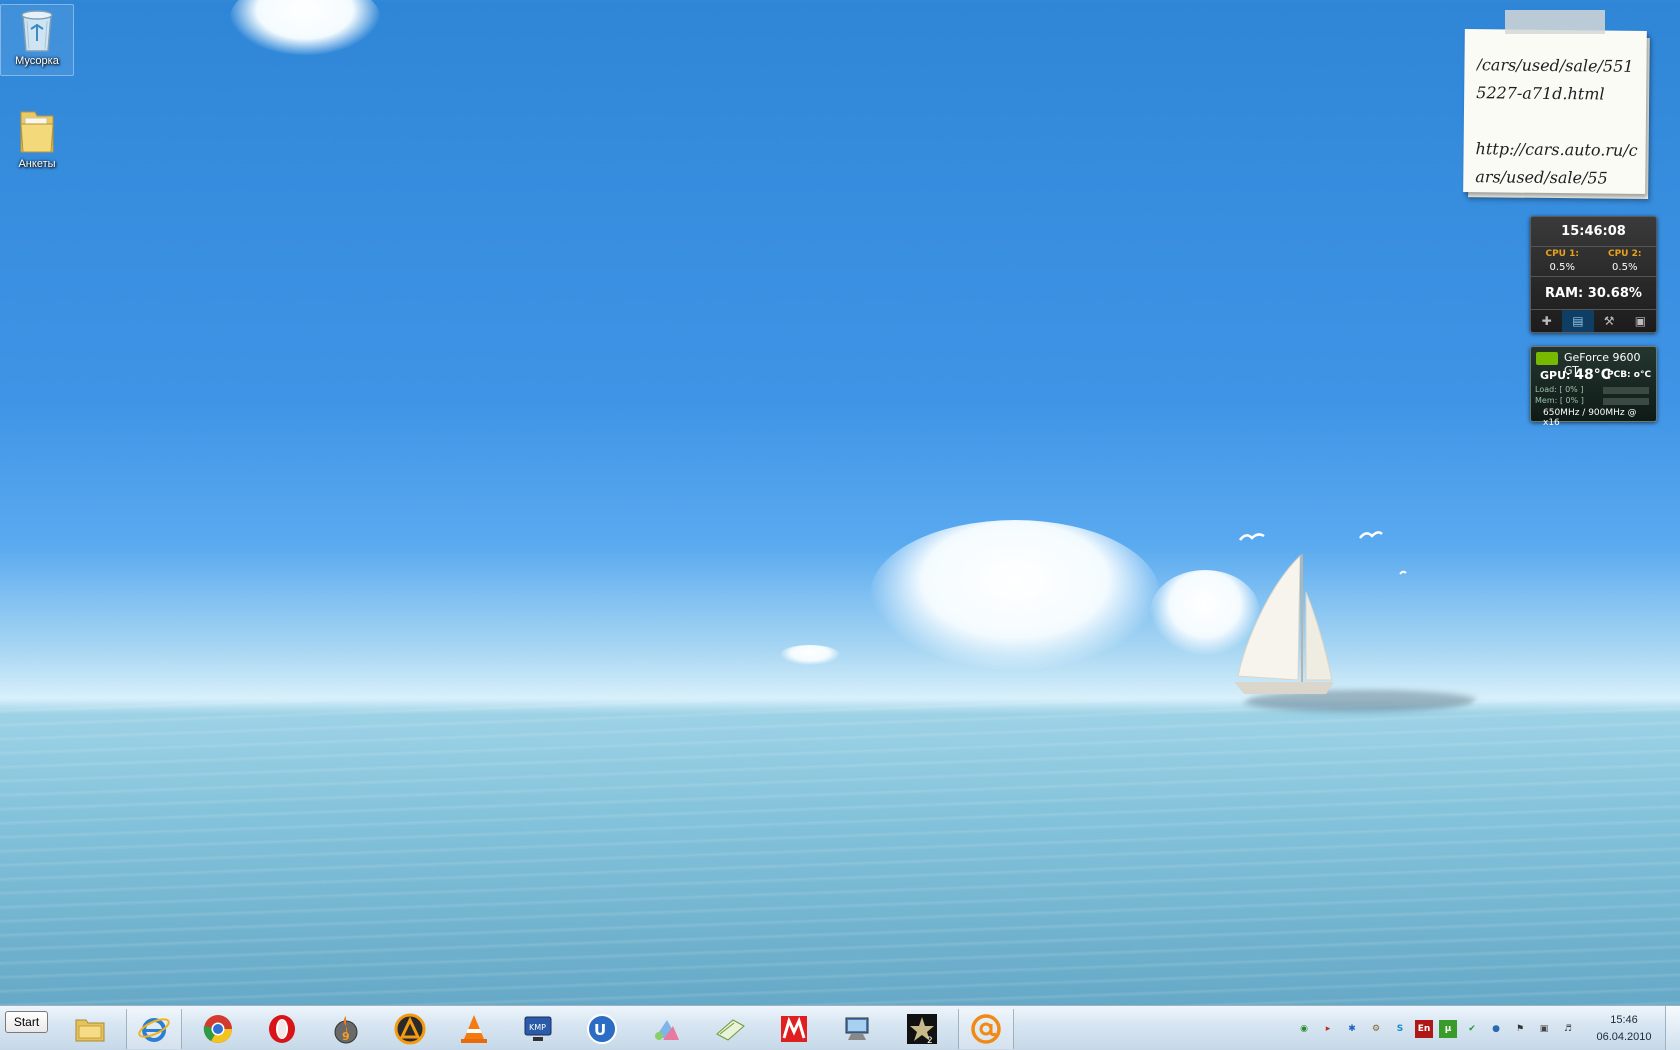 This screenshot has height=1050, width=1680. Describe the element at coordinates (1472, 1029) in the screenshot. I see `check-icon: ✔` at that location.